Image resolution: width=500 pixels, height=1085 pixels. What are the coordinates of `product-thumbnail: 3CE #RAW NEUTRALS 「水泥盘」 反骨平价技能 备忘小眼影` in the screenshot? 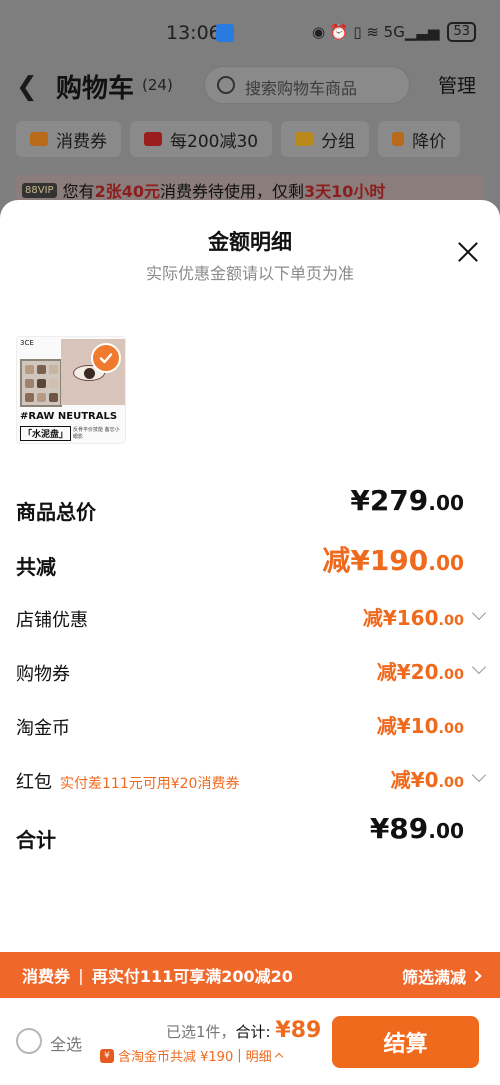 It's located at (71, 390).